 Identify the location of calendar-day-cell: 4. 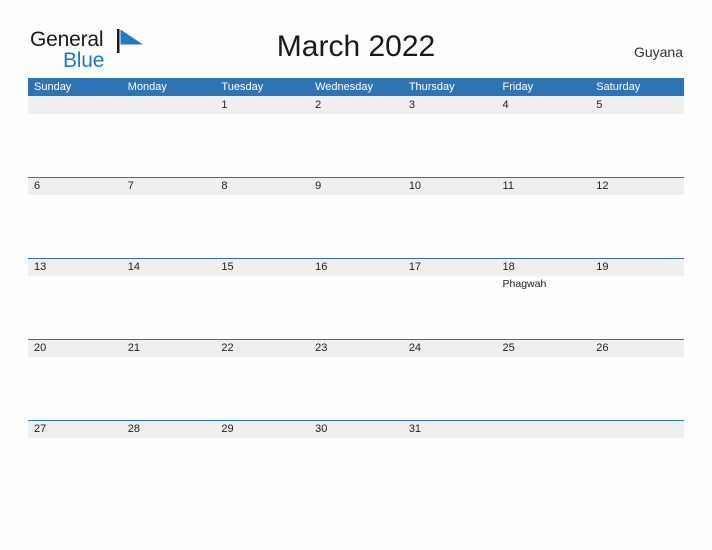
(544, 136).